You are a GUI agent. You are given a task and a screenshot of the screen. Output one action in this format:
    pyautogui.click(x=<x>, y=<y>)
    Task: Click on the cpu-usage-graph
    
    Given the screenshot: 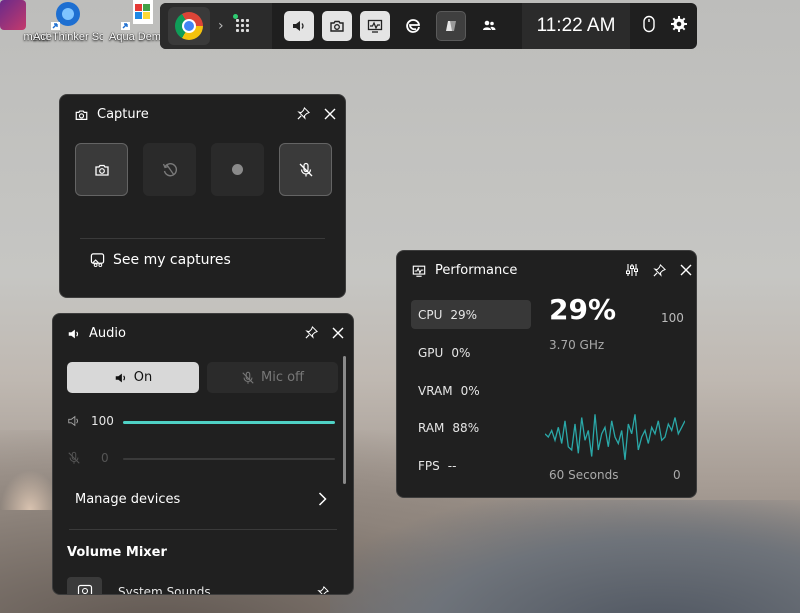 What is the action you would take?
    pyautogui.click(x=615, y=437)
    